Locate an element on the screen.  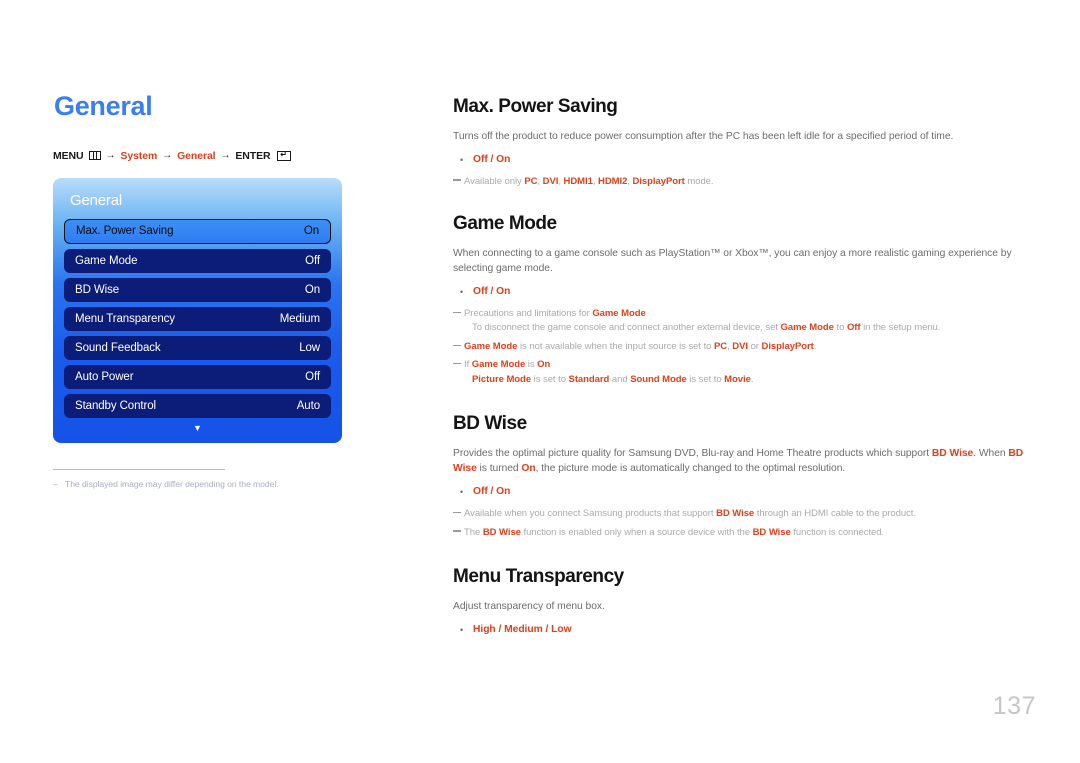
footnote-dash: – is located at coordinates (55, 483).